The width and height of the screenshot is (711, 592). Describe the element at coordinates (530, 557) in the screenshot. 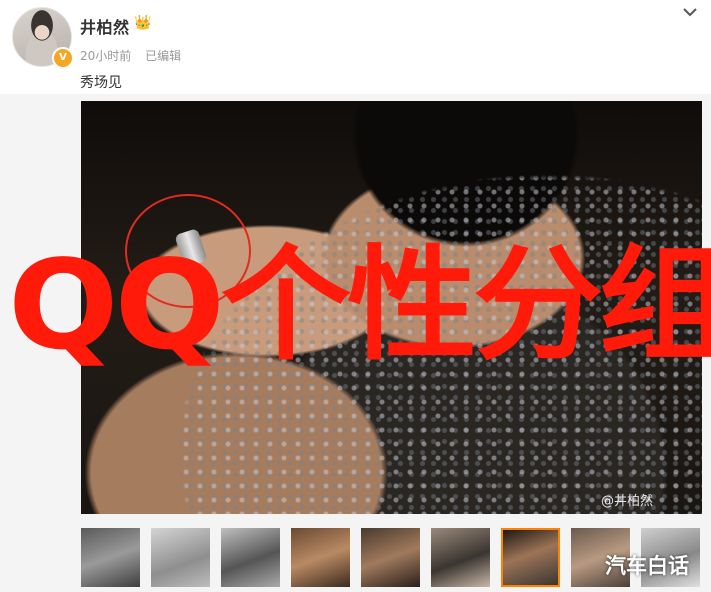

I see `thumbnail-7-active` at that location.